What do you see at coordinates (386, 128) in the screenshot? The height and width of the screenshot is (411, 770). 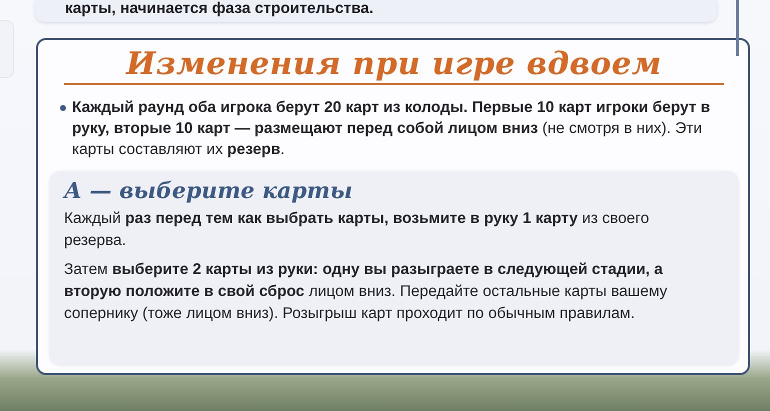 I see `bullet-text: Каждый раунд оба игрока берут 20 карт из колоды. Первые 10 карт игроки берут в руку, вторые 10 карт — размещают перед собой лицом вниз (не смотря в них). Эти карты составляют их резерв.` at bounding box center [386, 128].